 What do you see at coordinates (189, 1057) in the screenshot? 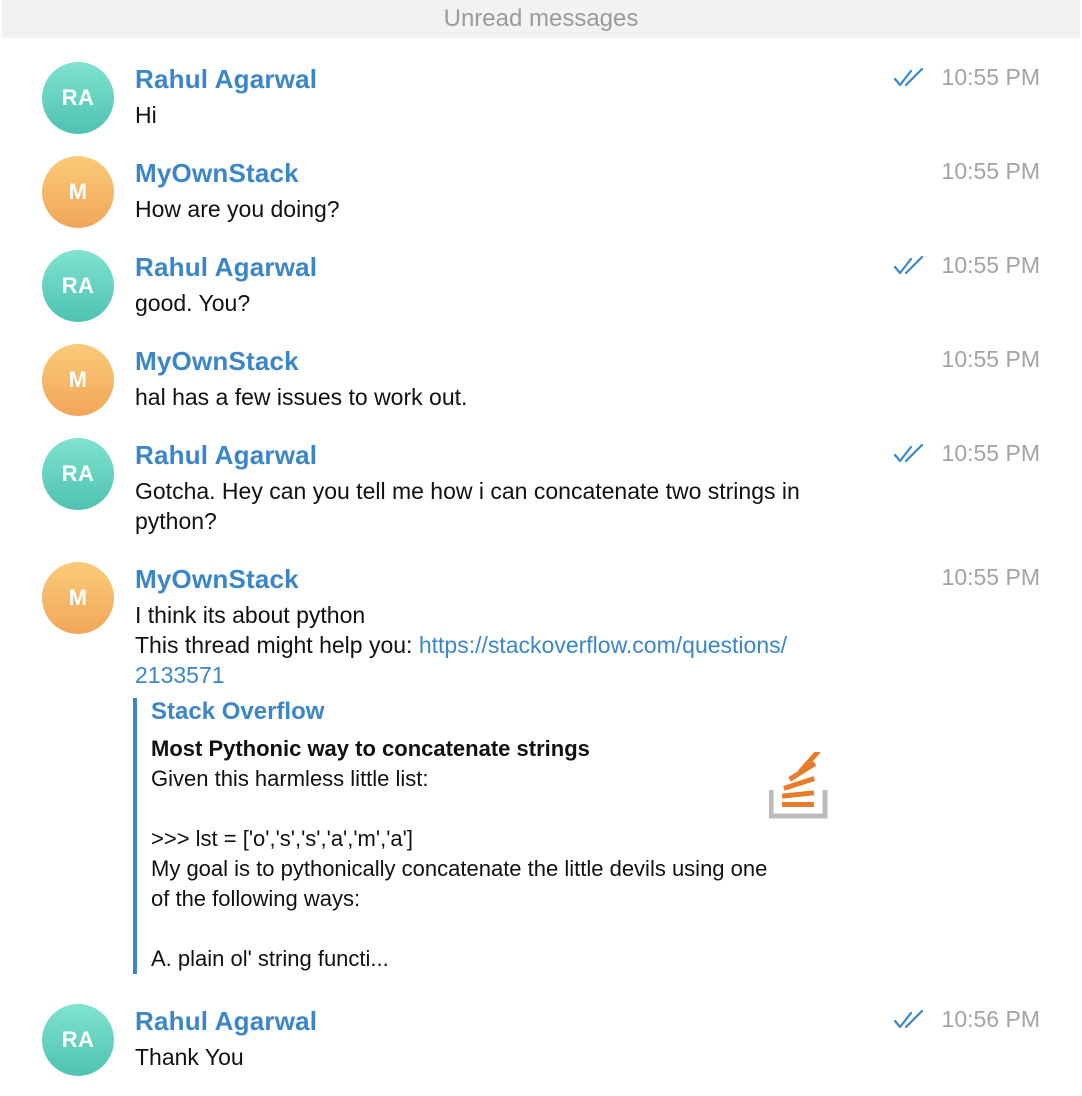
I see `message-text: Thank You` at bounding box center [189, 1057].